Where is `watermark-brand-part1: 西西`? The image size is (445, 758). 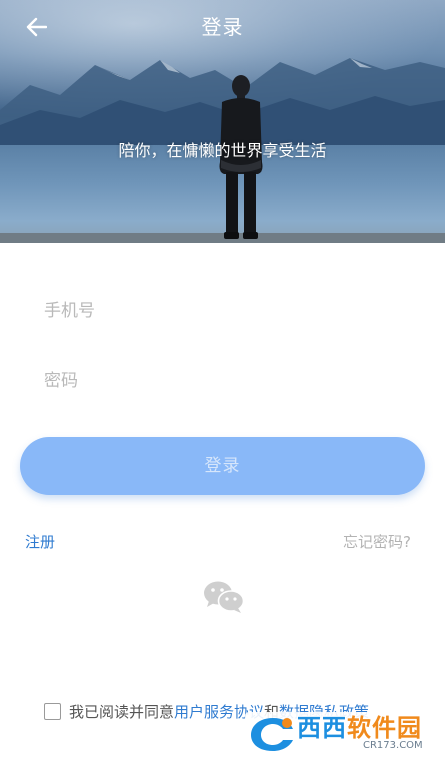
watermark-brand-part1: 西西 is located at coordinates (322, 728).